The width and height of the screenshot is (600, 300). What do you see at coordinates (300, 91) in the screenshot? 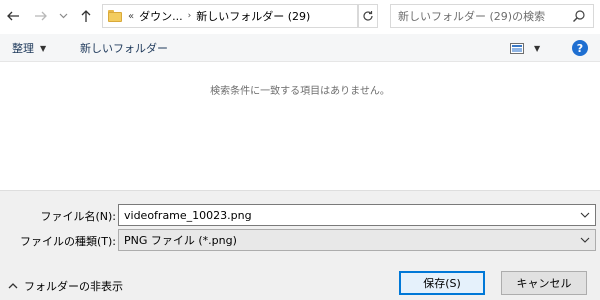
I see `empty-message: 検索条件に一致する項目はありません。` at bounding box center [300, 91].